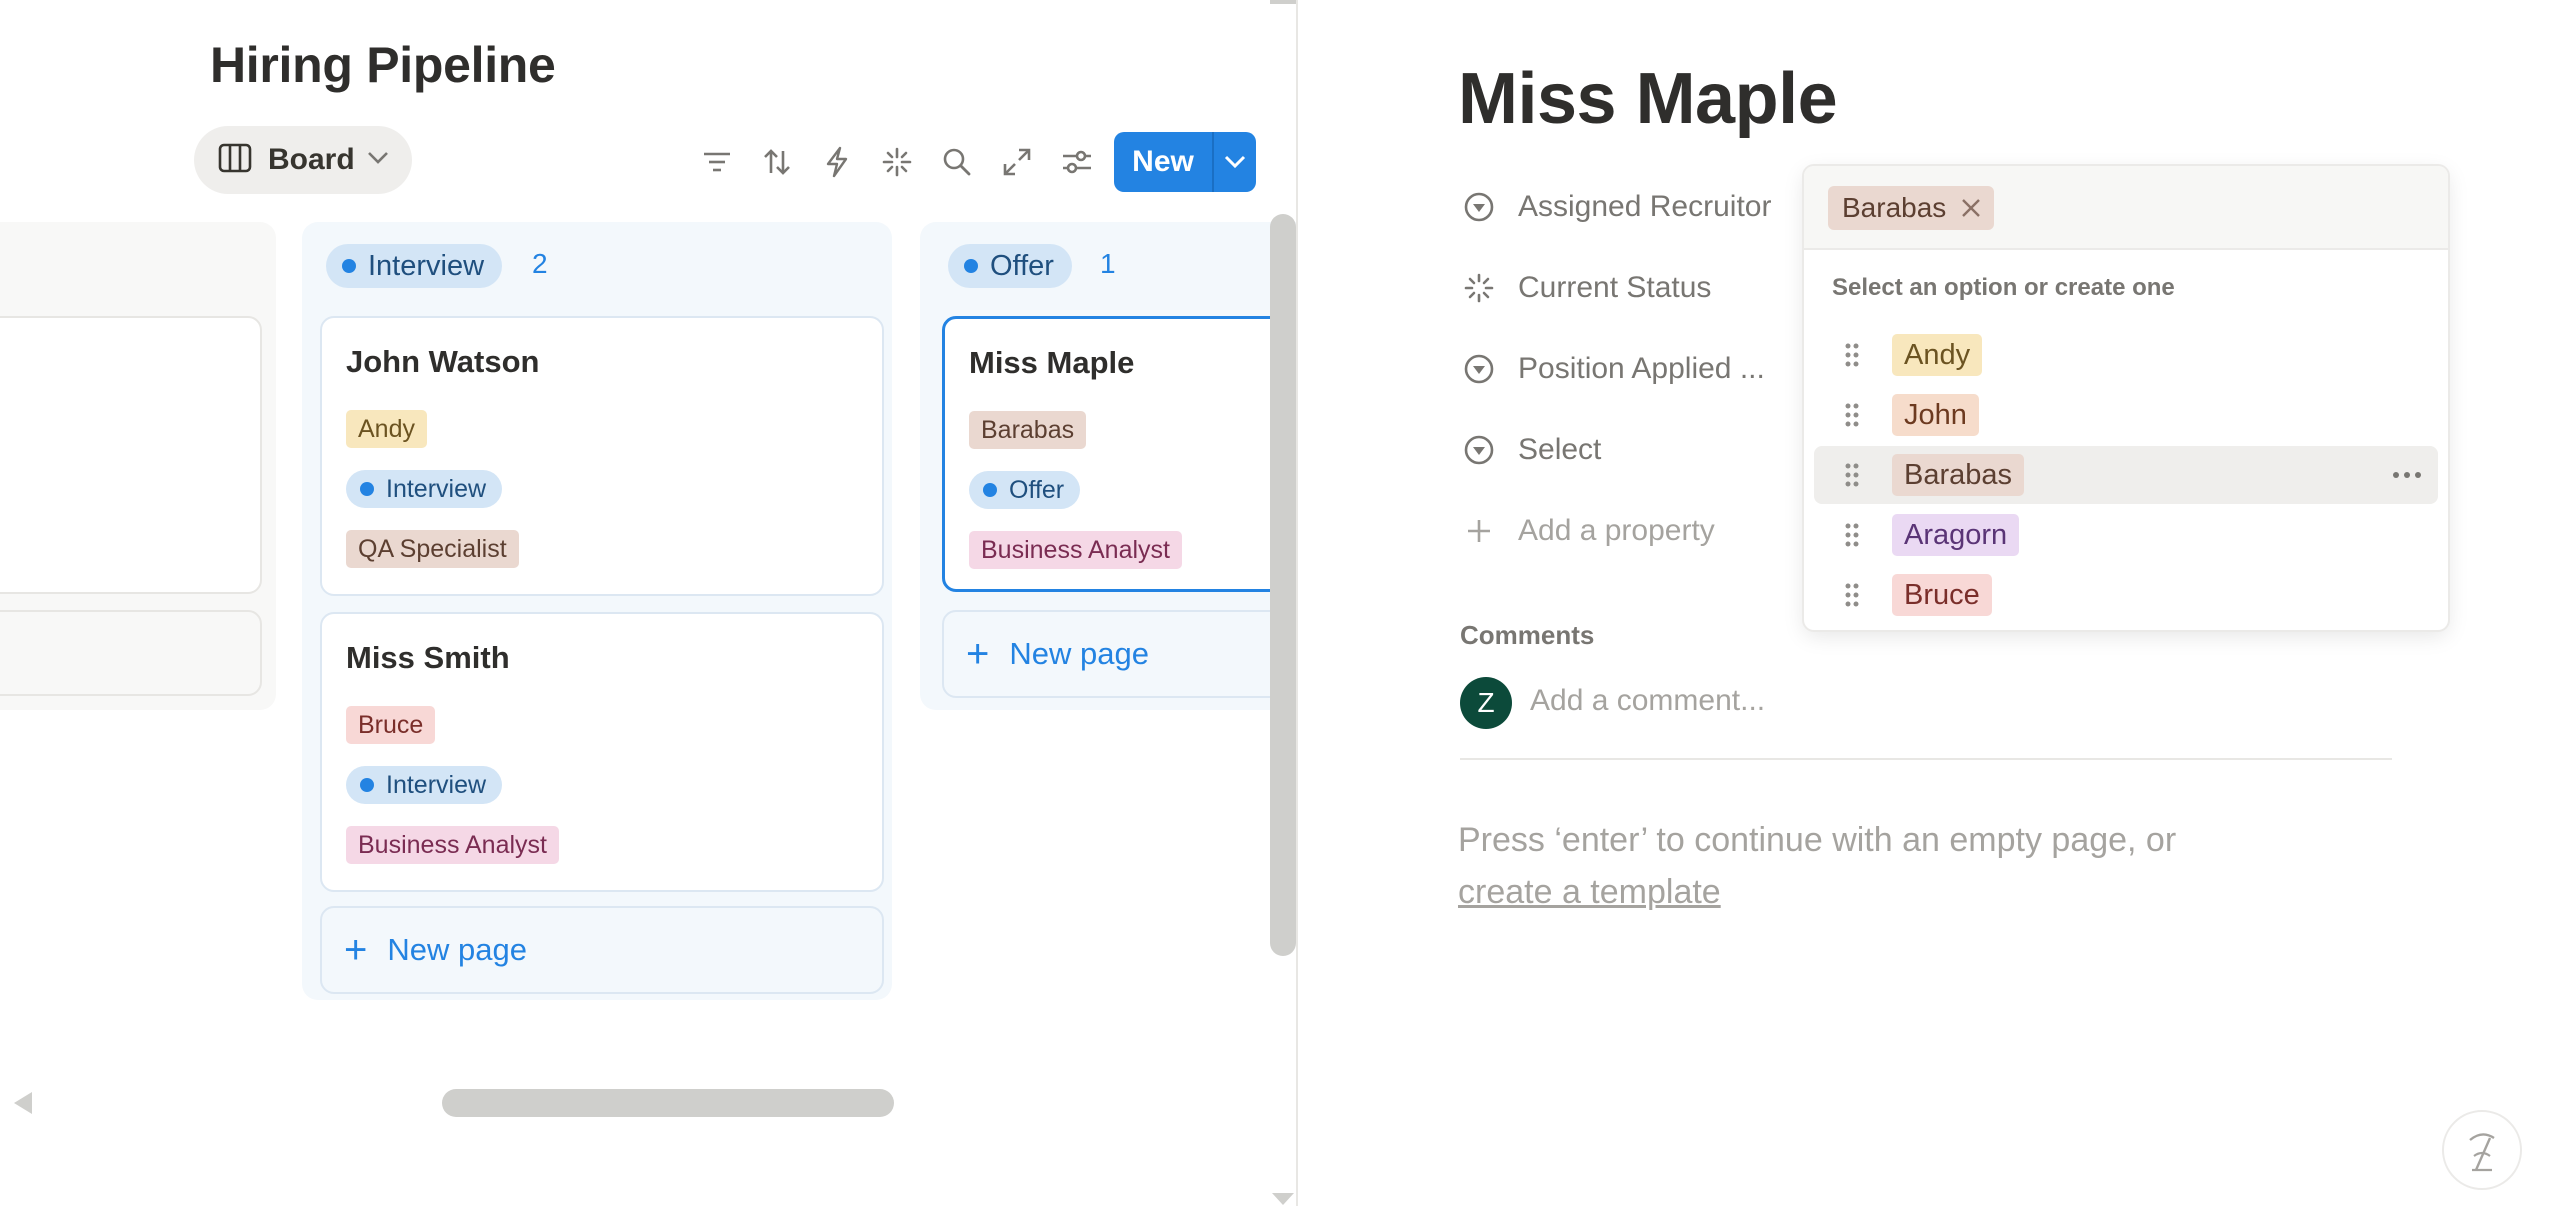 The width and height of the screenshot is (2560, 1206). I want to click on board-card, so click(131, 455).